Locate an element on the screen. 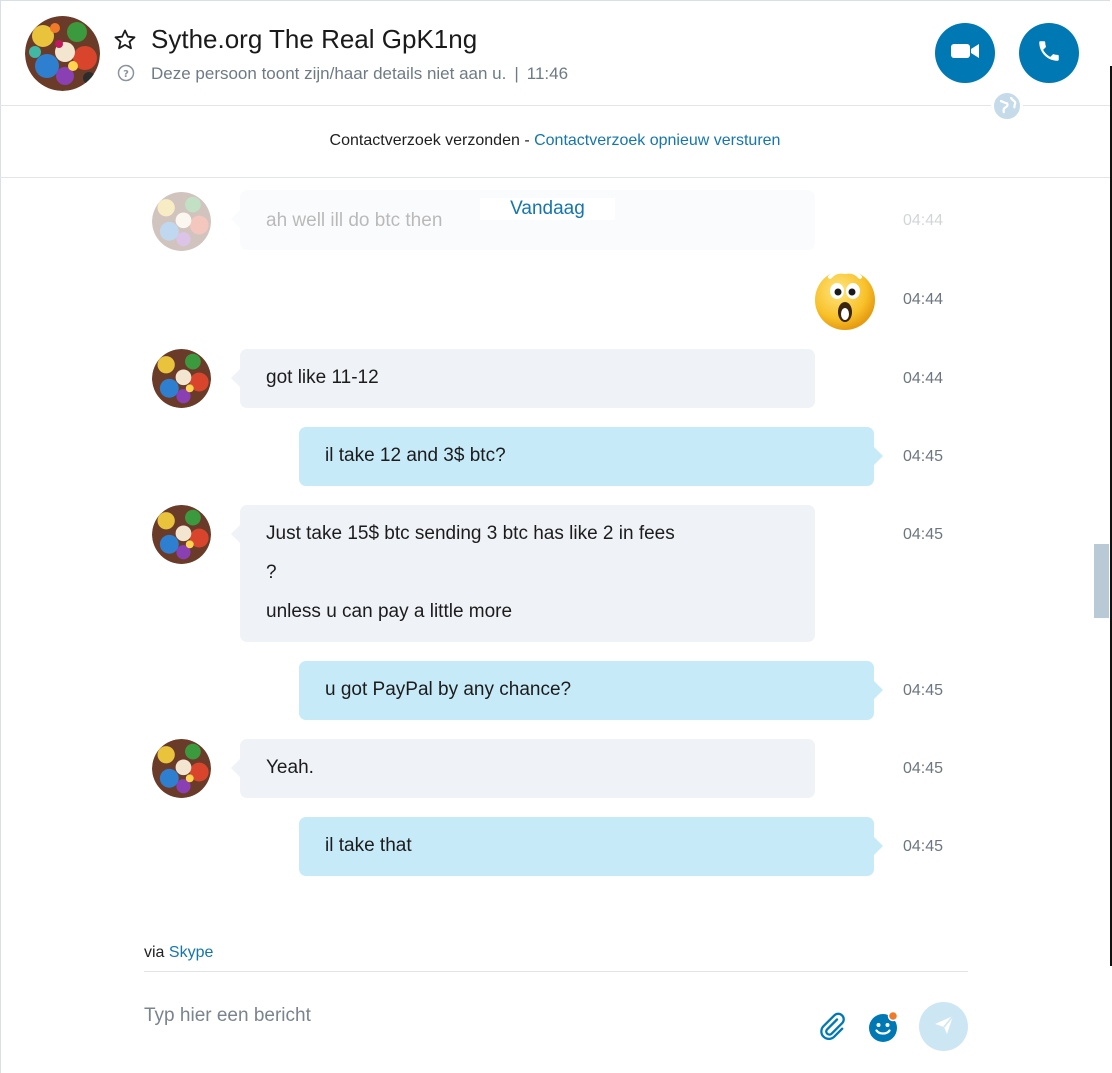  message-text: unless u can pay a little more is located at coordinates (389, 611).